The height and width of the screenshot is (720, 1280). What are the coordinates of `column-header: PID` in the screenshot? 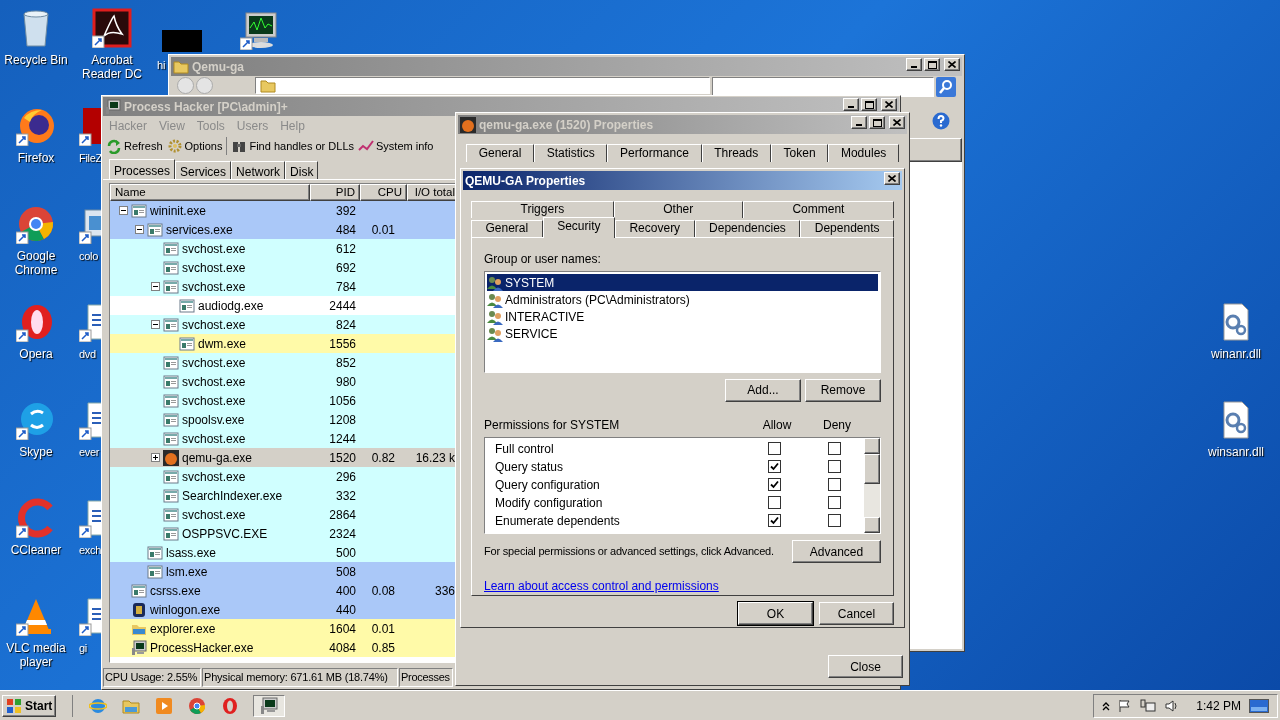 It's located at (335, 192).